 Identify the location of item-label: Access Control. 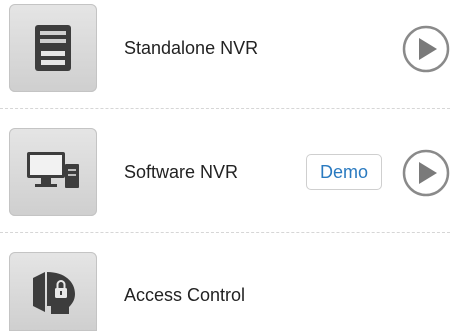
(185, 295).